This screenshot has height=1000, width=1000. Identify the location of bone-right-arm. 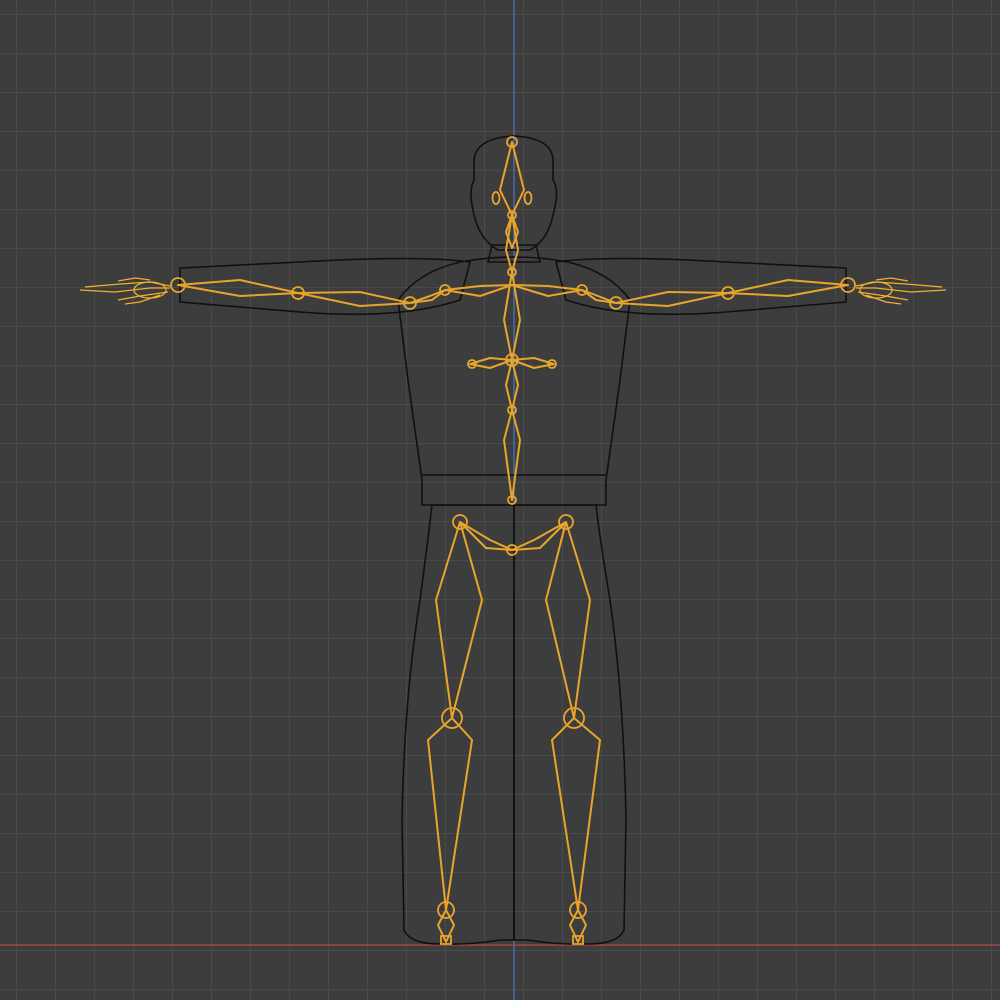
(683, 293).